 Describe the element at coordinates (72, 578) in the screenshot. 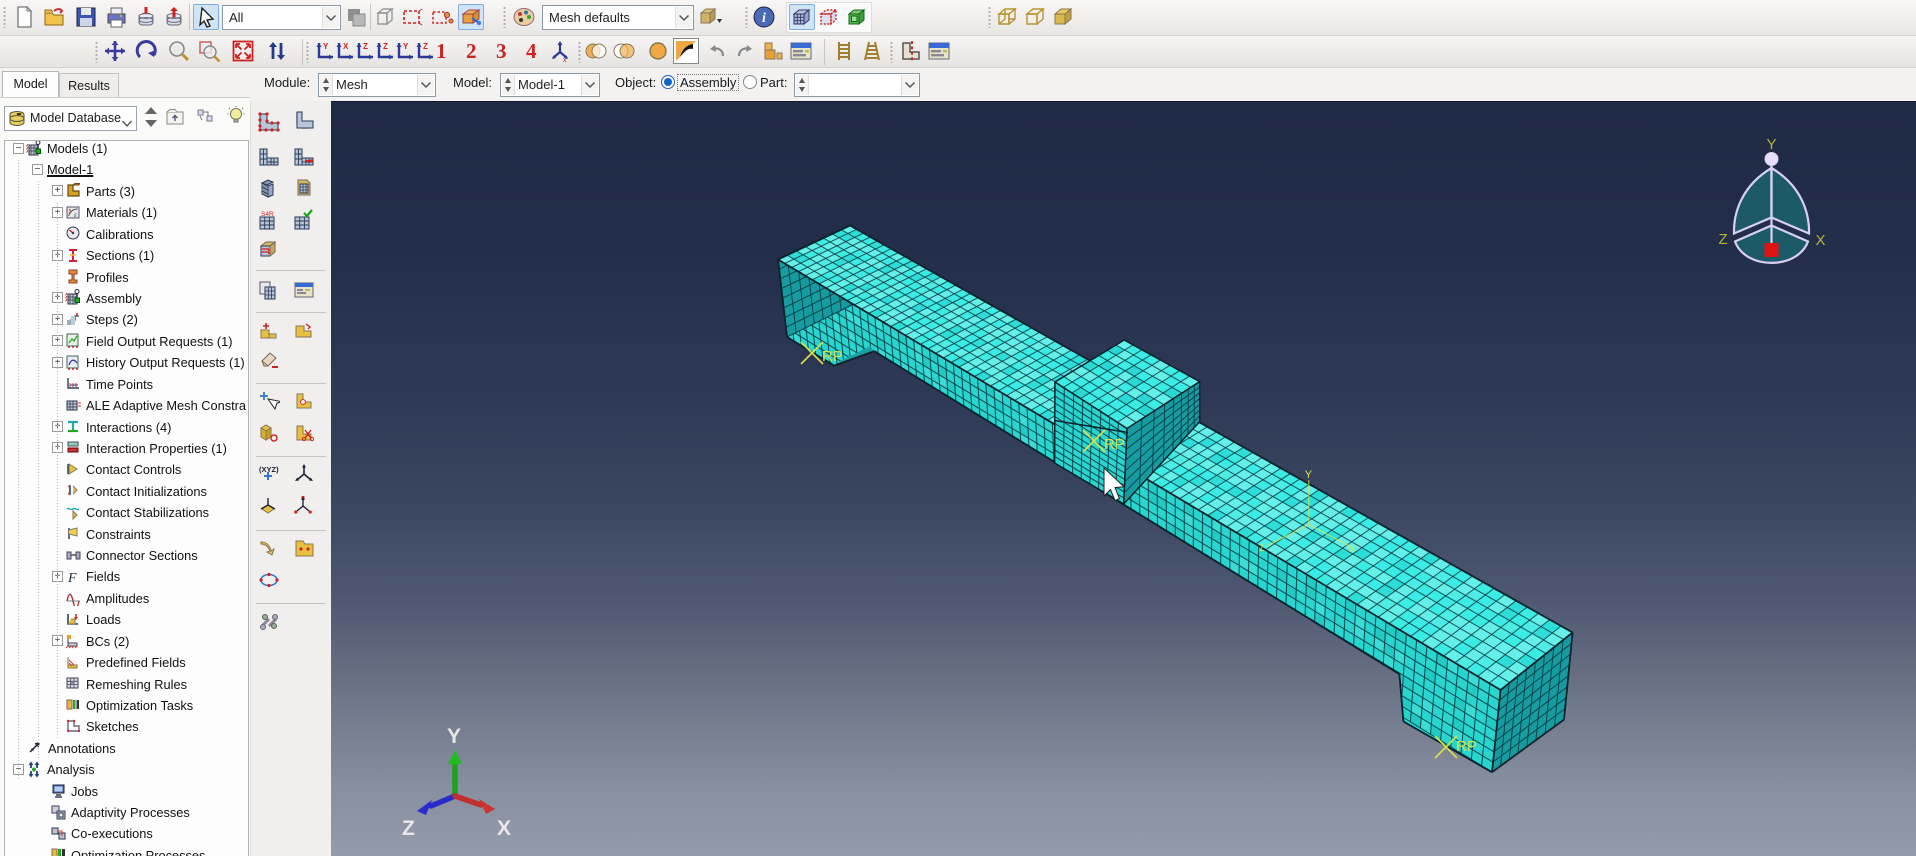

I see `svg-text: F` at that location.